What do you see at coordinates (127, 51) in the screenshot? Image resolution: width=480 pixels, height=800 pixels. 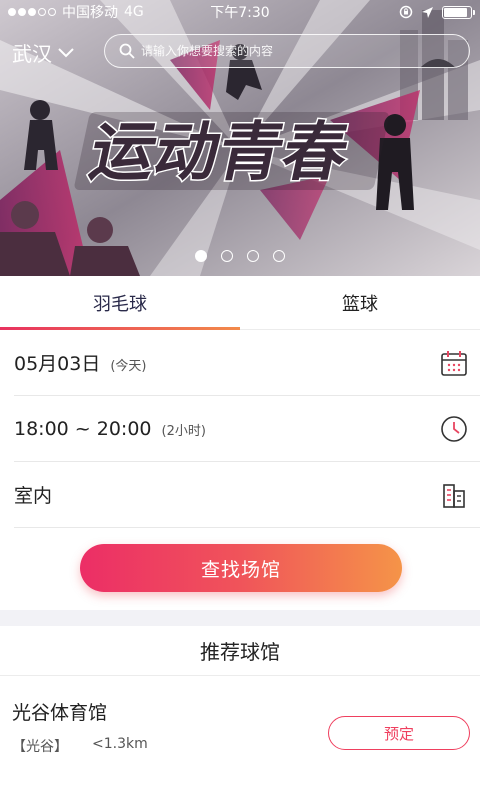 I see `search-icon` at bounding box center [127, 51].